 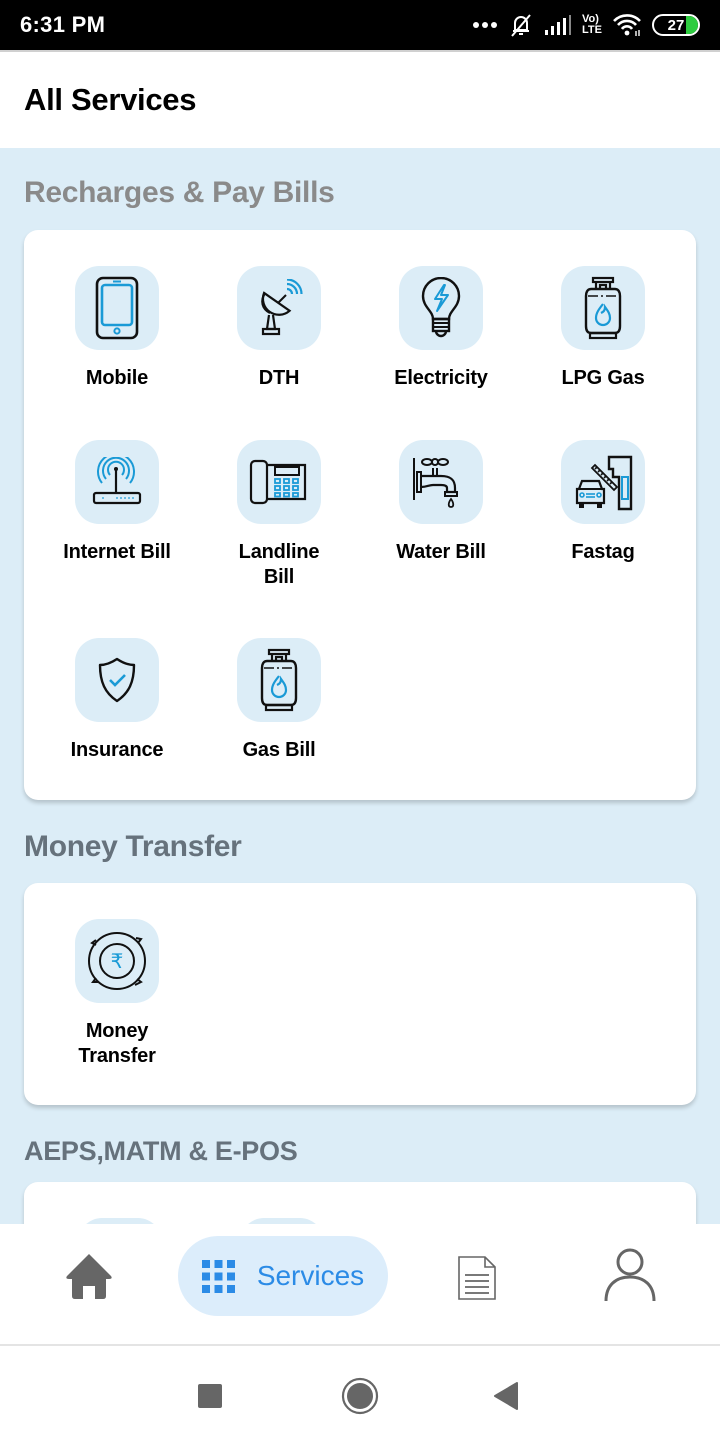 I want to click on section-title-recharges: Recharges & Pay Bills, so click(x=179, y=192).